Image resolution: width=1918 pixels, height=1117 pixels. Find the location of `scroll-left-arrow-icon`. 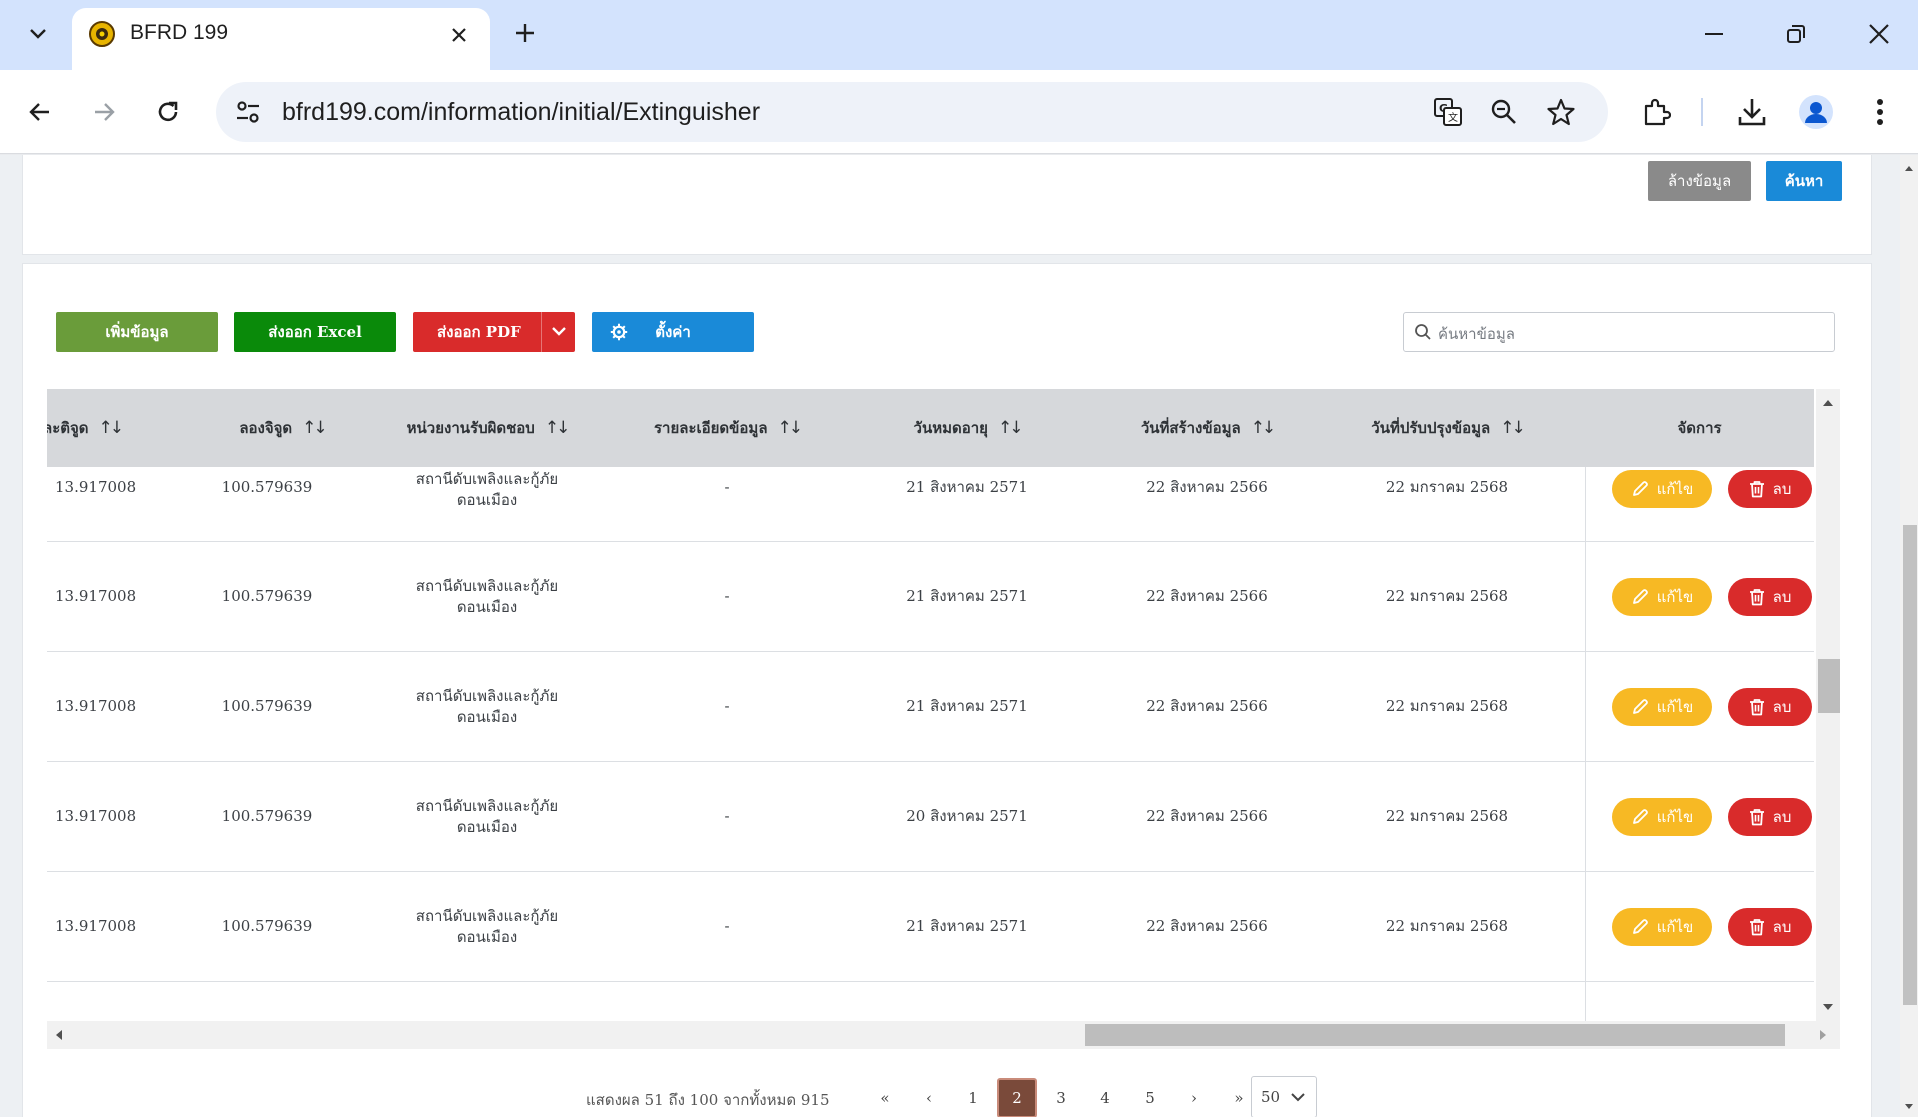

scroll-left-arrow-icon is located at coordinates (59, 1035).